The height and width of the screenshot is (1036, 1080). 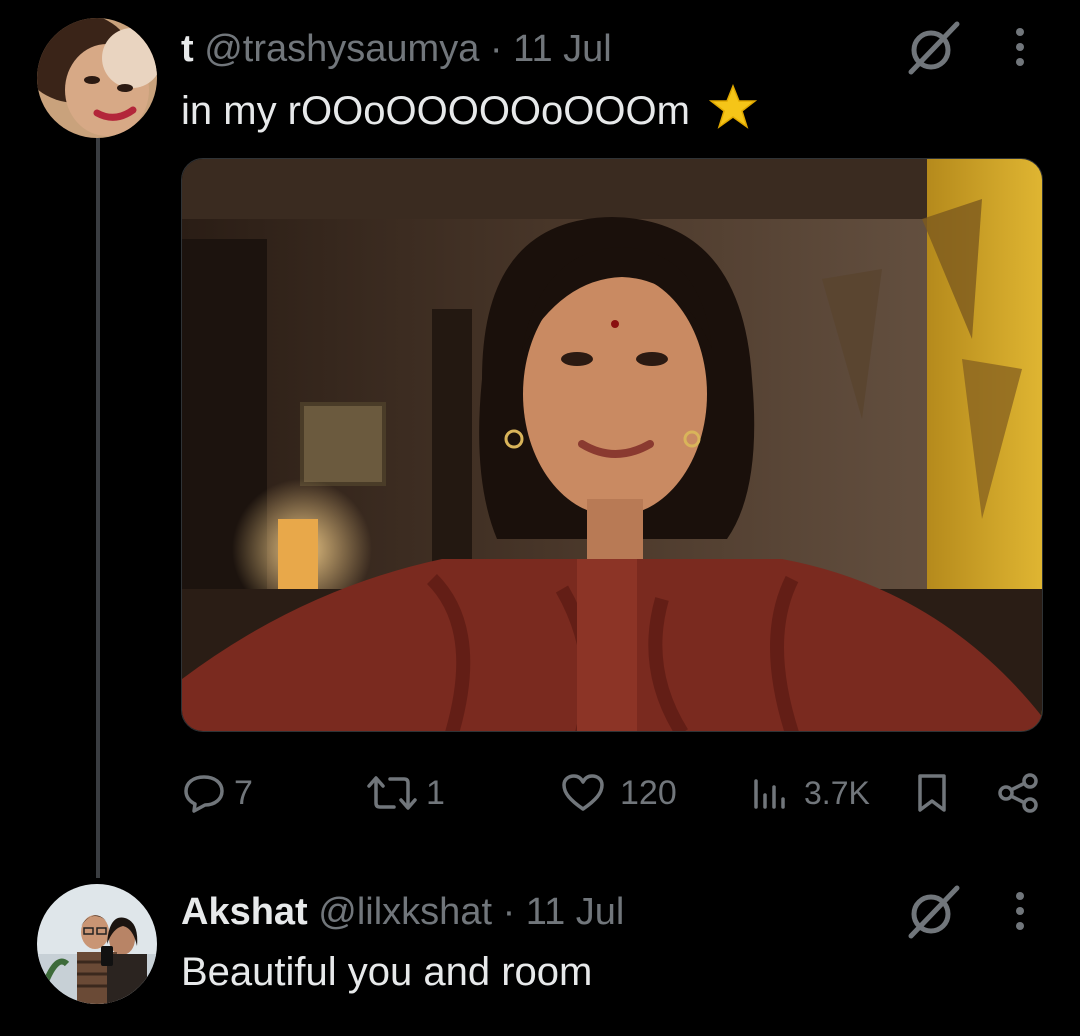 I want to click on bookmark-button, so click(x=932, y=793).